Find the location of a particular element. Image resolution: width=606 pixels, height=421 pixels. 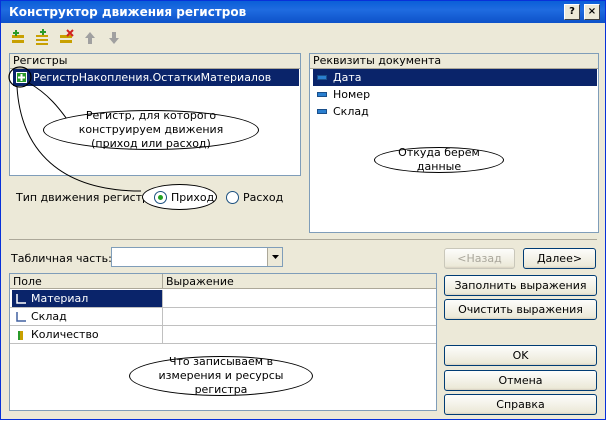

annotation-connectors is located at coordinates (75, 129).